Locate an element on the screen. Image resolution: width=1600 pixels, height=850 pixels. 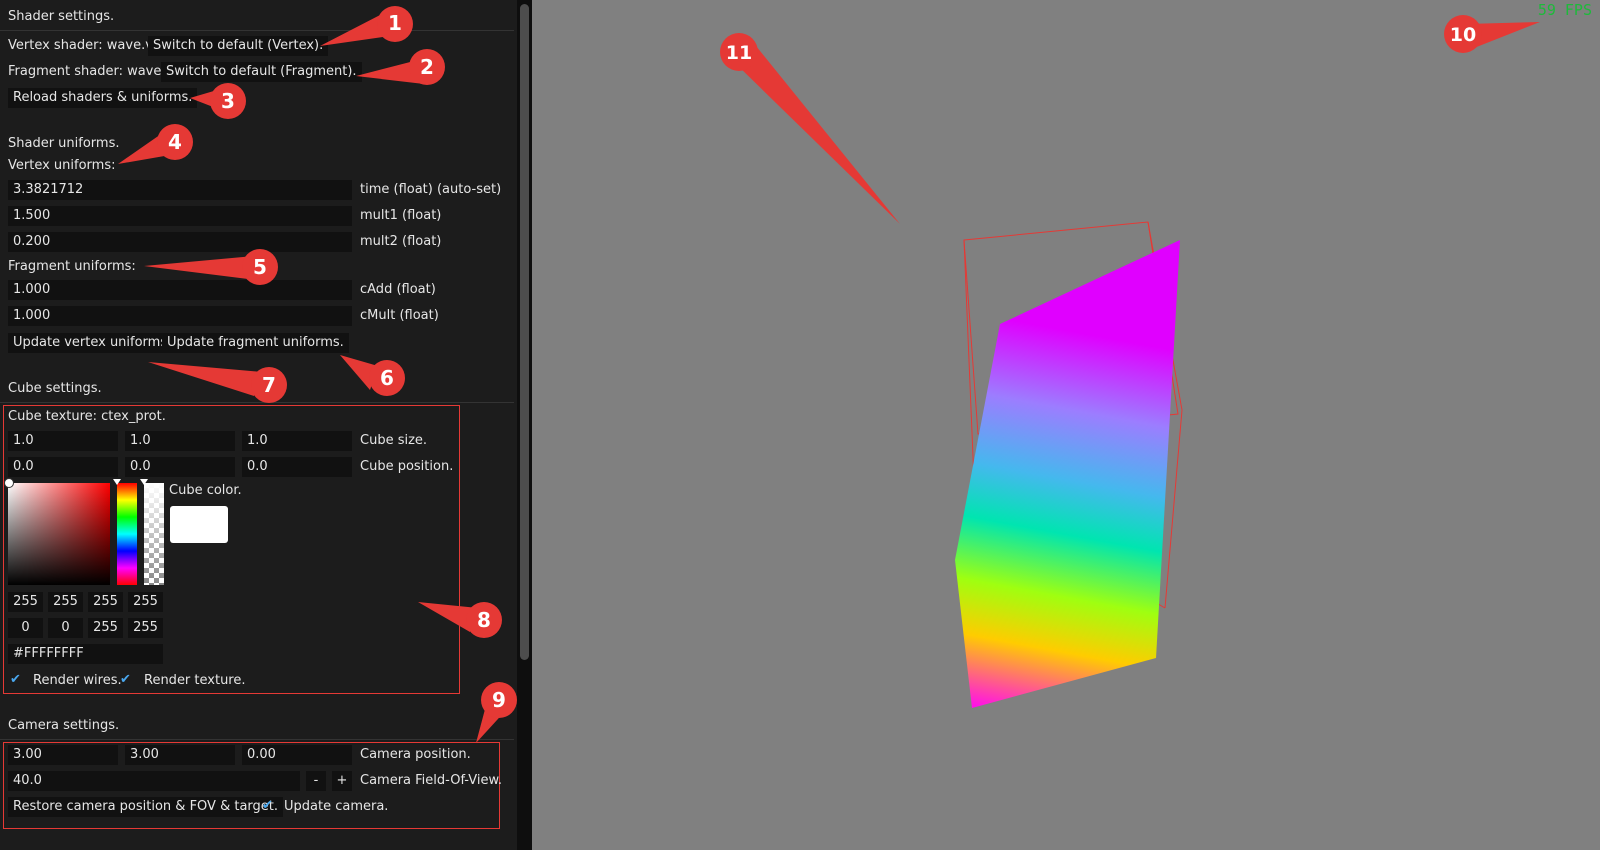
restore-camera-button: Restore camera position & FOV & target. is located at coordinates (146, 807).